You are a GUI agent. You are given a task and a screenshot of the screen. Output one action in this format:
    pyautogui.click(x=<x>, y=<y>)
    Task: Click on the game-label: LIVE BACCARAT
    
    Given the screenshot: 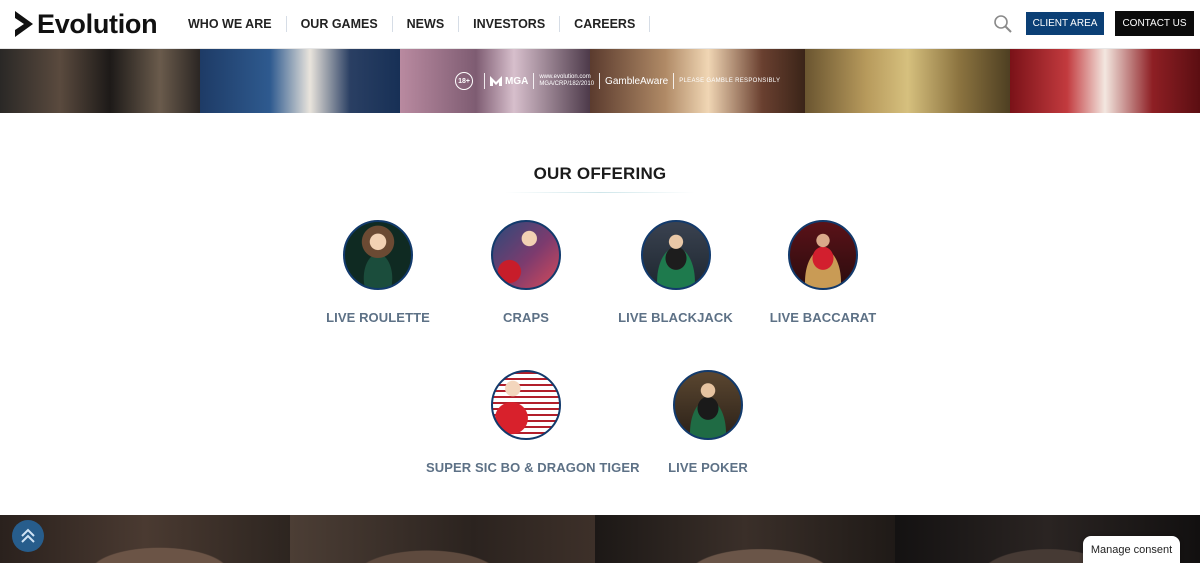 What is the action you would take?
    pyautogui.click(x=823, y=317)
    